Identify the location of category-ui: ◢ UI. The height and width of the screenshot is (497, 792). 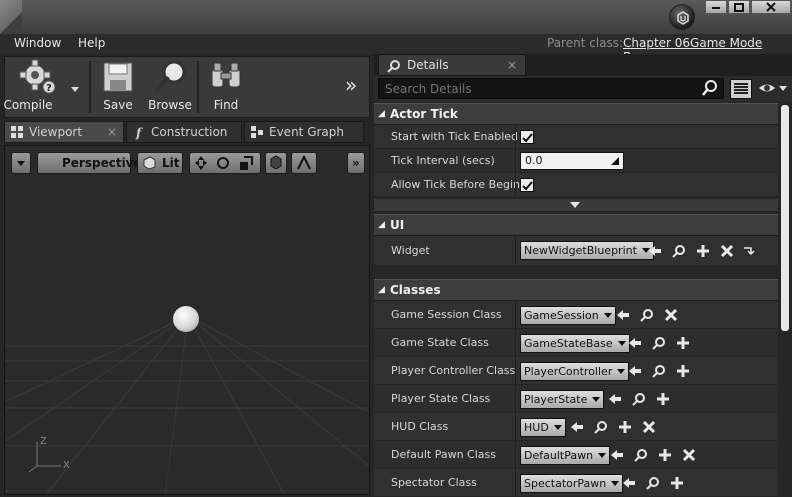
(576, 225).